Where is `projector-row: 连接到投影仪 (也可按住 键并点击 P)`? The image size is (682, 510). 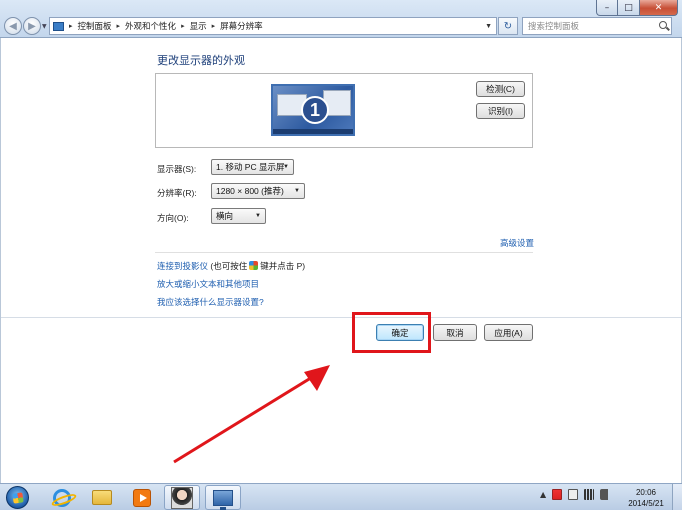 projector-row: 连接到投影仪 (也可按住 键并点击 P) is located at coordinates (231, 266).